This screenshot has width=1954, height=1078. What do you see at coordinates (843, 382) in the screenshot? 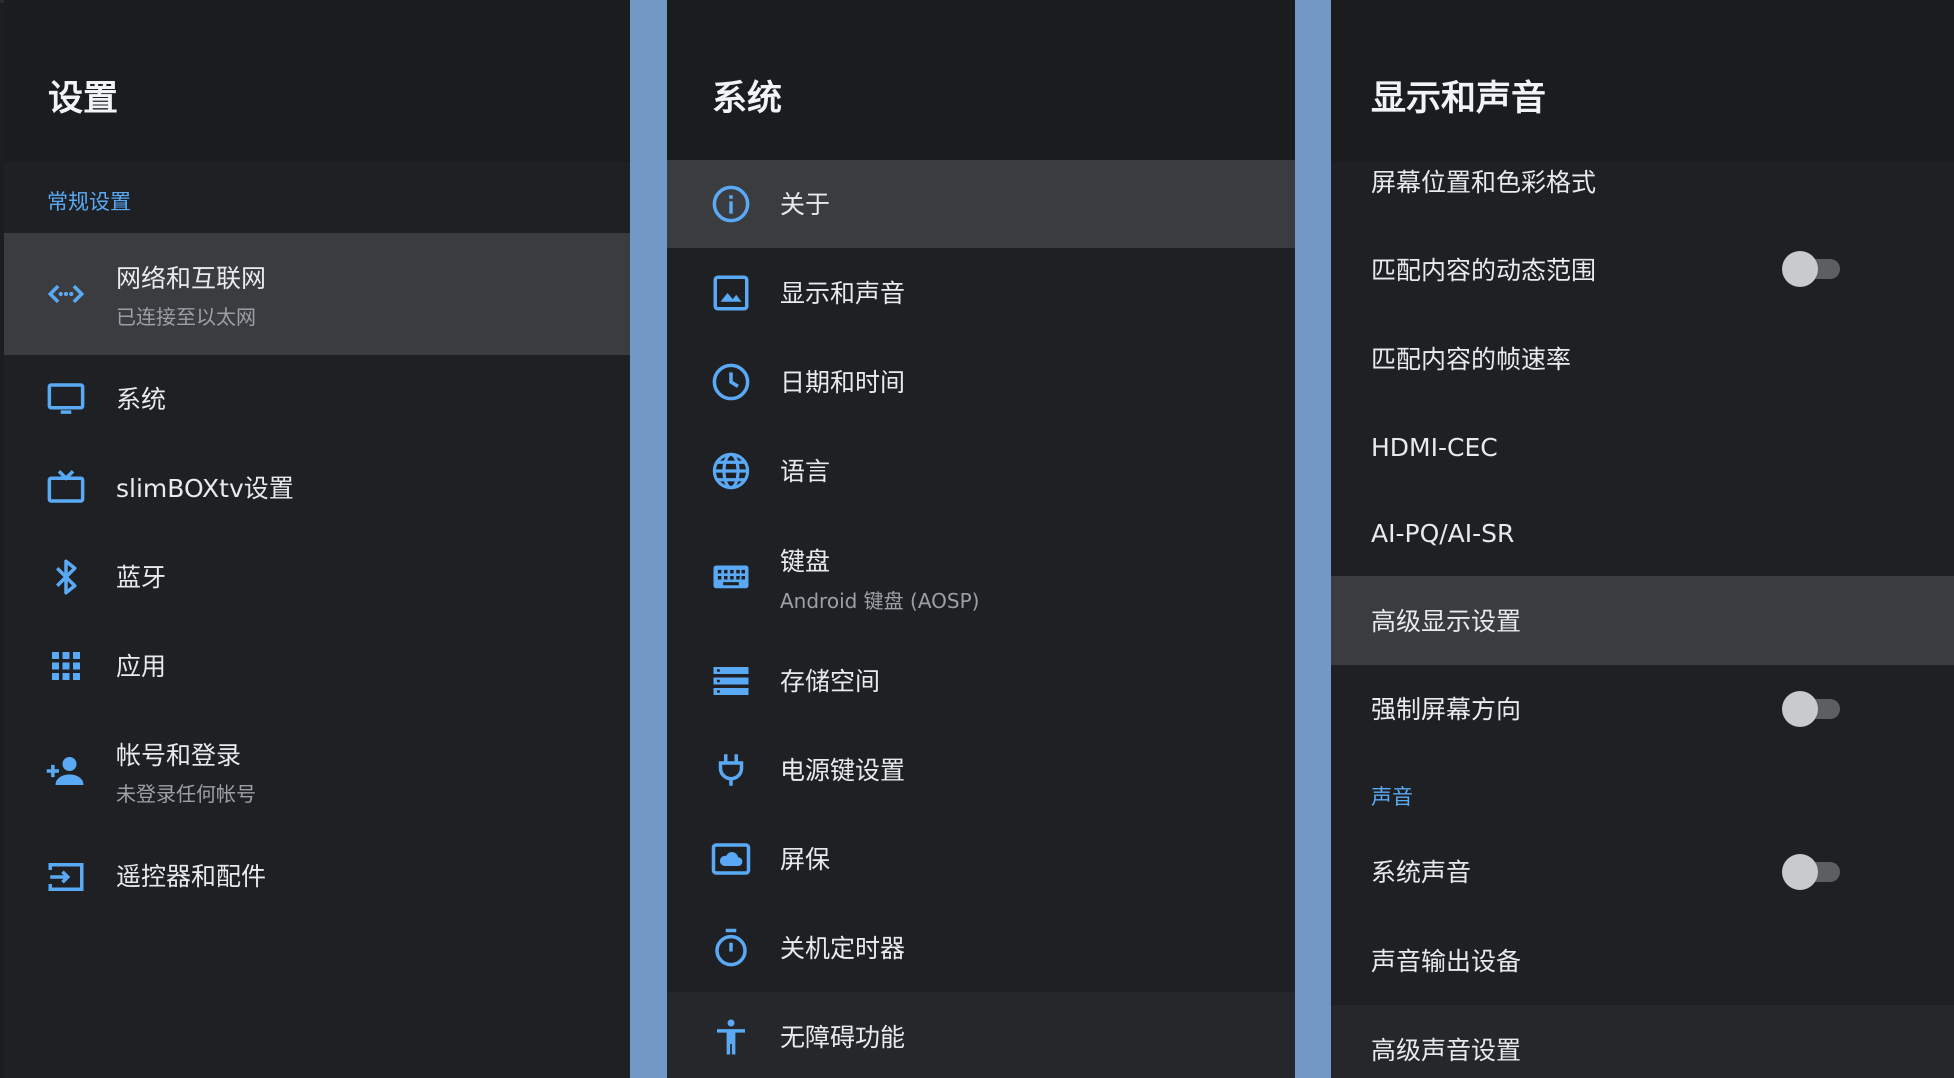
I see `system-item-label: 日期和时间` at bounding box center [843, 382].